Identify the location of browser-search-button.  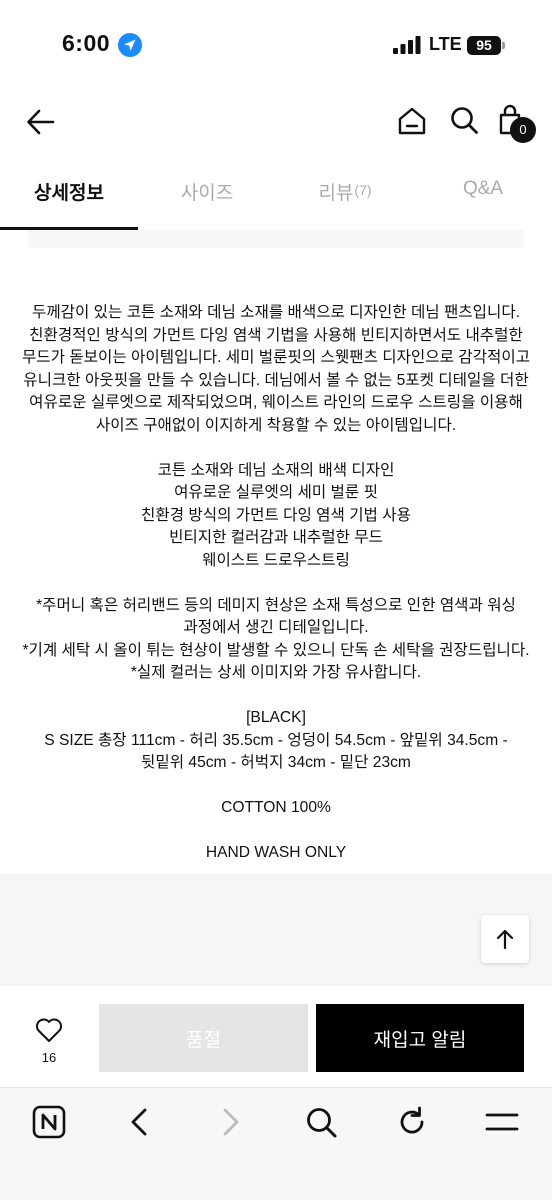
(321, 1122).